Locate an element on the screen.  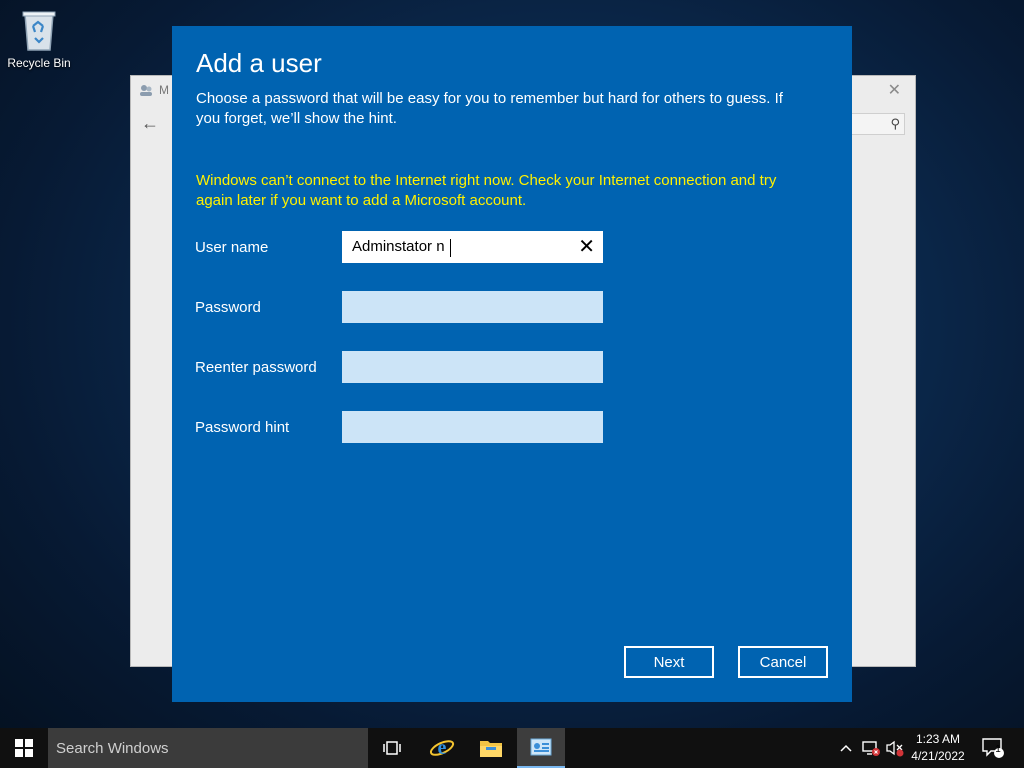
text-caret is located at coordinates (450, 248).